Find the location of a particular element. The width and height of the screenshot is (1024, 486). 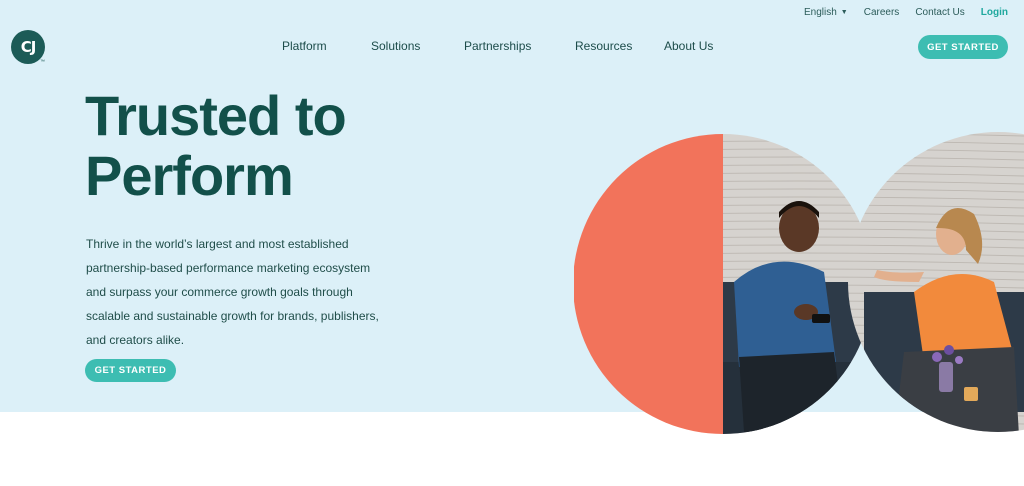

trademark-symbol: ™ is located at coordinates (42, 62).